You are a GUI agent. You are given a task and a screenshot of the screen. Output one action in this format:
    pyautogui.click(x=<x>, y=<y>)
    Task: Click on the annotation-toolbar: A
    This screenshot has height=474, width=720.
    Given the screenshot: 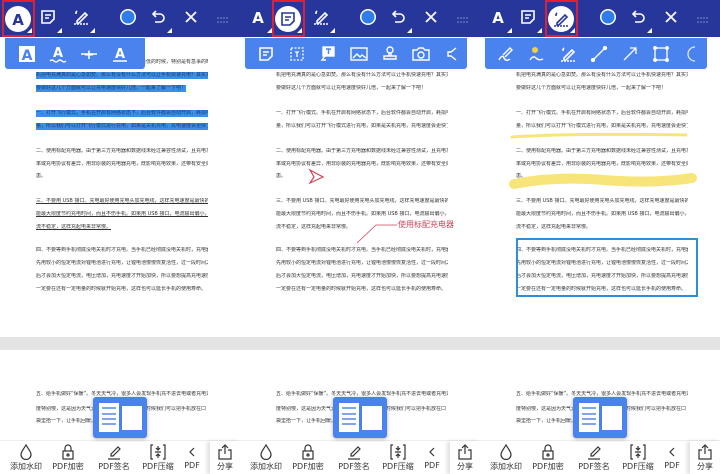 What is the action you would take?
    pyautogui.click(x=120, y=18)
    